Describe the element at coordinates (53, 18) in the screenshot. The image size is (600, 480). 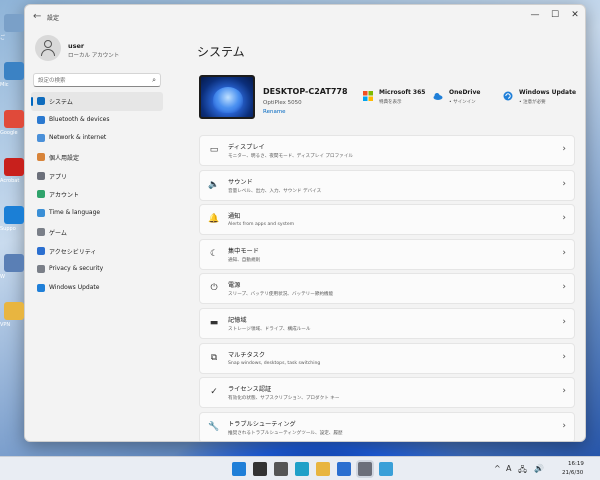
I see `window-title: 設定` at that location.